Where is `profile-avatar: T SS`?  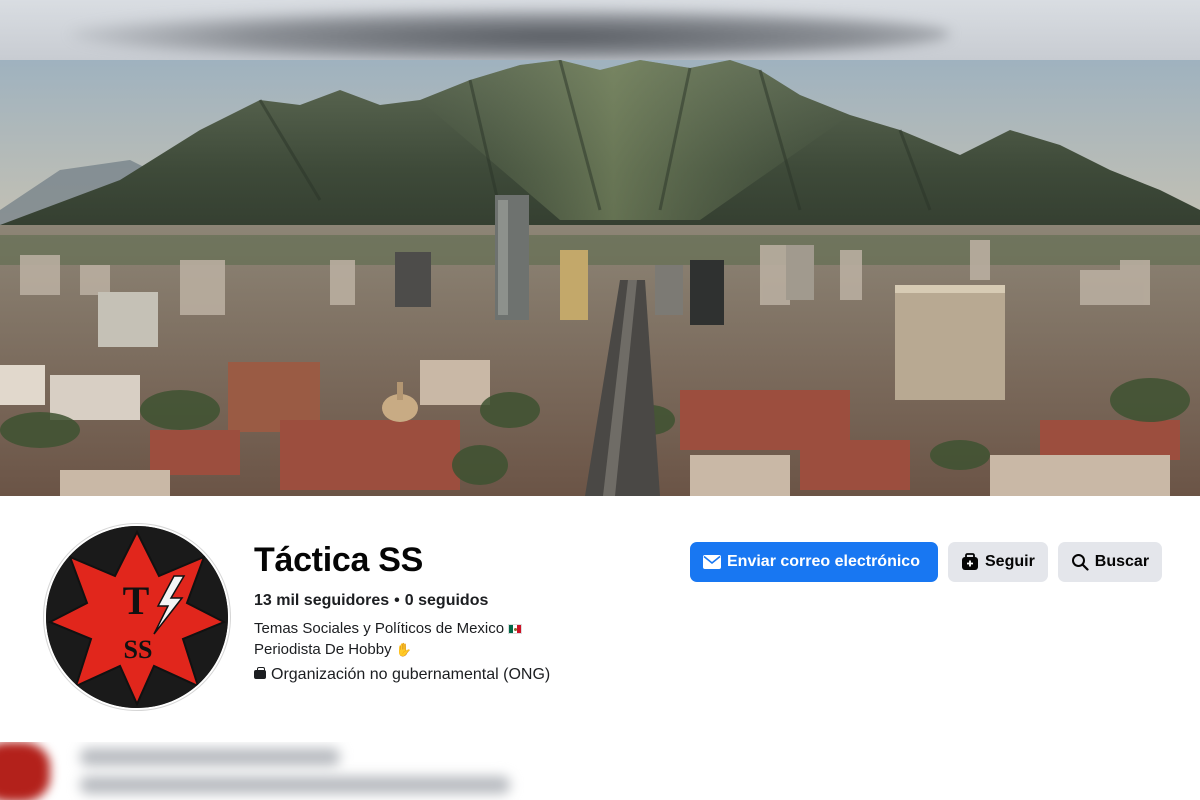 profile-avatar: T SS is located at coordinates (137, 617).